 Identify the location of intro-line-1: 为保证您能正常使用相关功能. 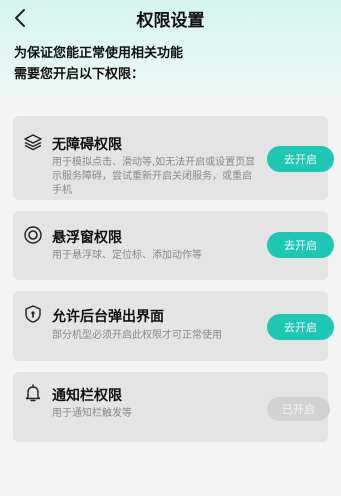
(99, 53).